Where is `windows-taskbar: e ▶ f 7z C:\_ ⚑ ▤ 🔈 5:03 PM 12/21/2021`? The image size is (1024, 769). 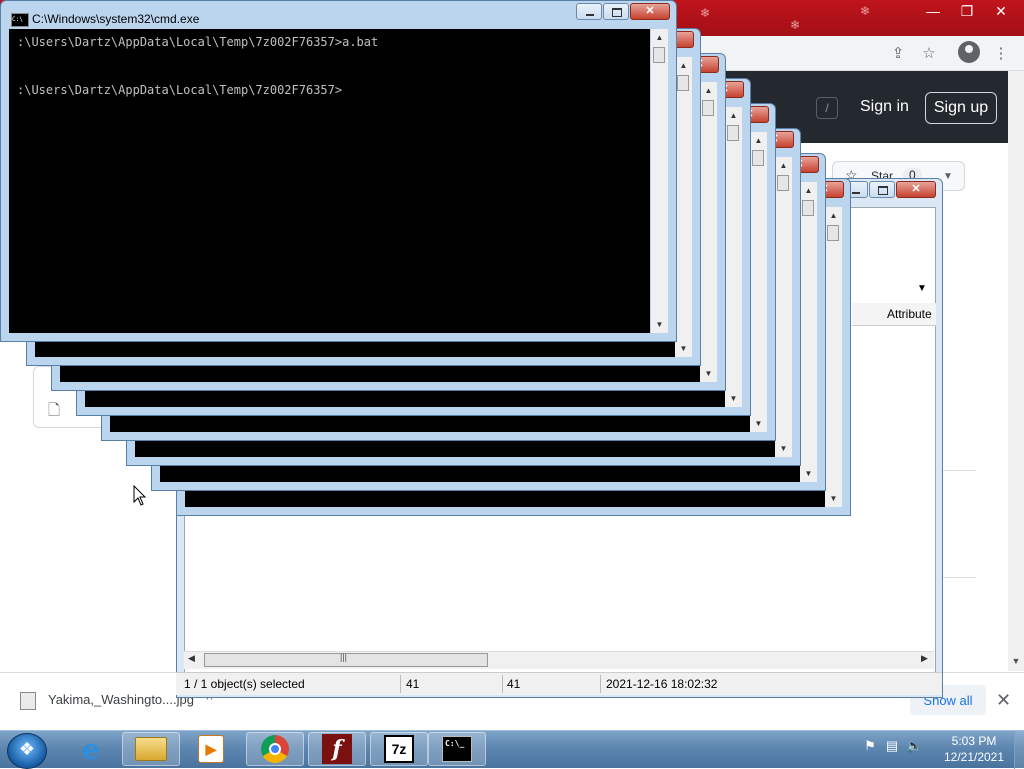
windows-taskbar: e ▶ f 7z C:\_ ⚑ ▤ 🔈 5:03 PM 12/21/2021 is located at coordinates (512, 749).